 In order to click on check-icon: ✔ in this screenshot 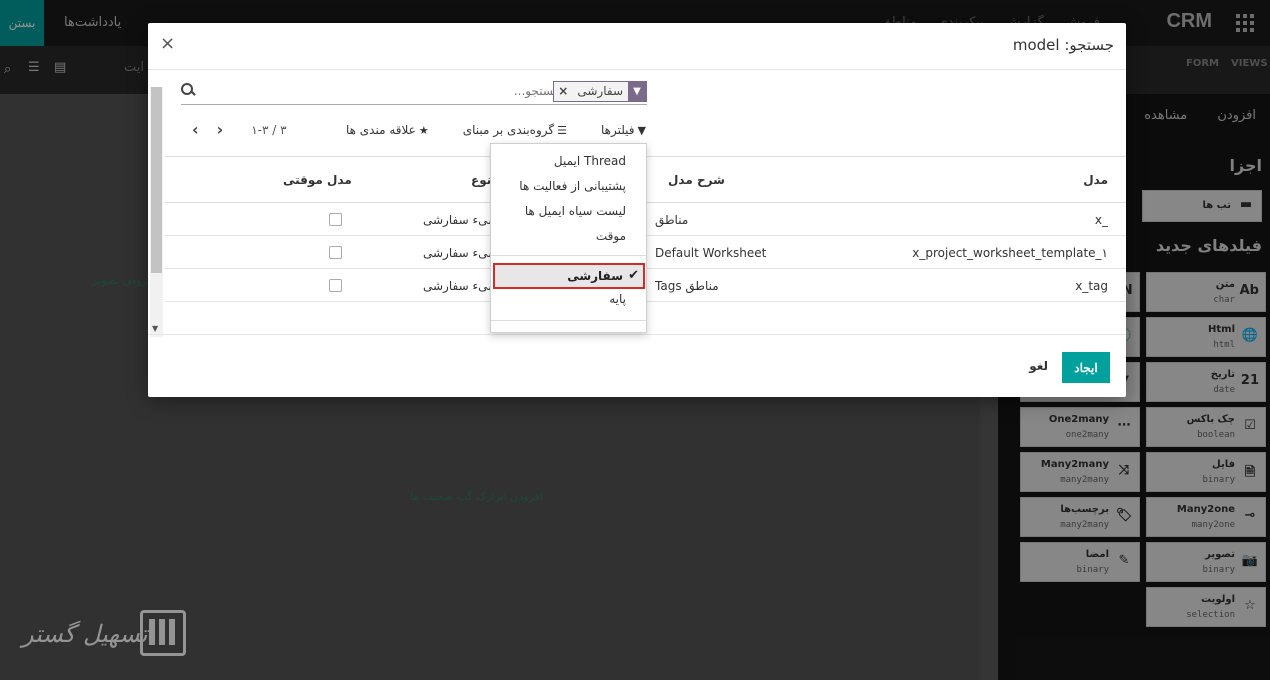, I will do `click(633, 275)`.